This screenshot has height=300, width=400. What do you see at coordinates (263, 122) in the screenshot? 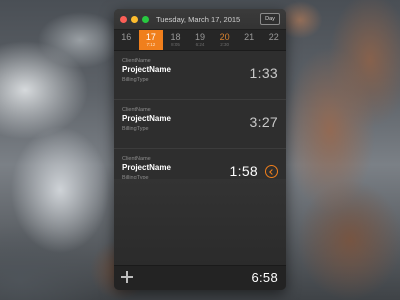
I see `entry-duration: 3:27` at bounding box center [263, 122].